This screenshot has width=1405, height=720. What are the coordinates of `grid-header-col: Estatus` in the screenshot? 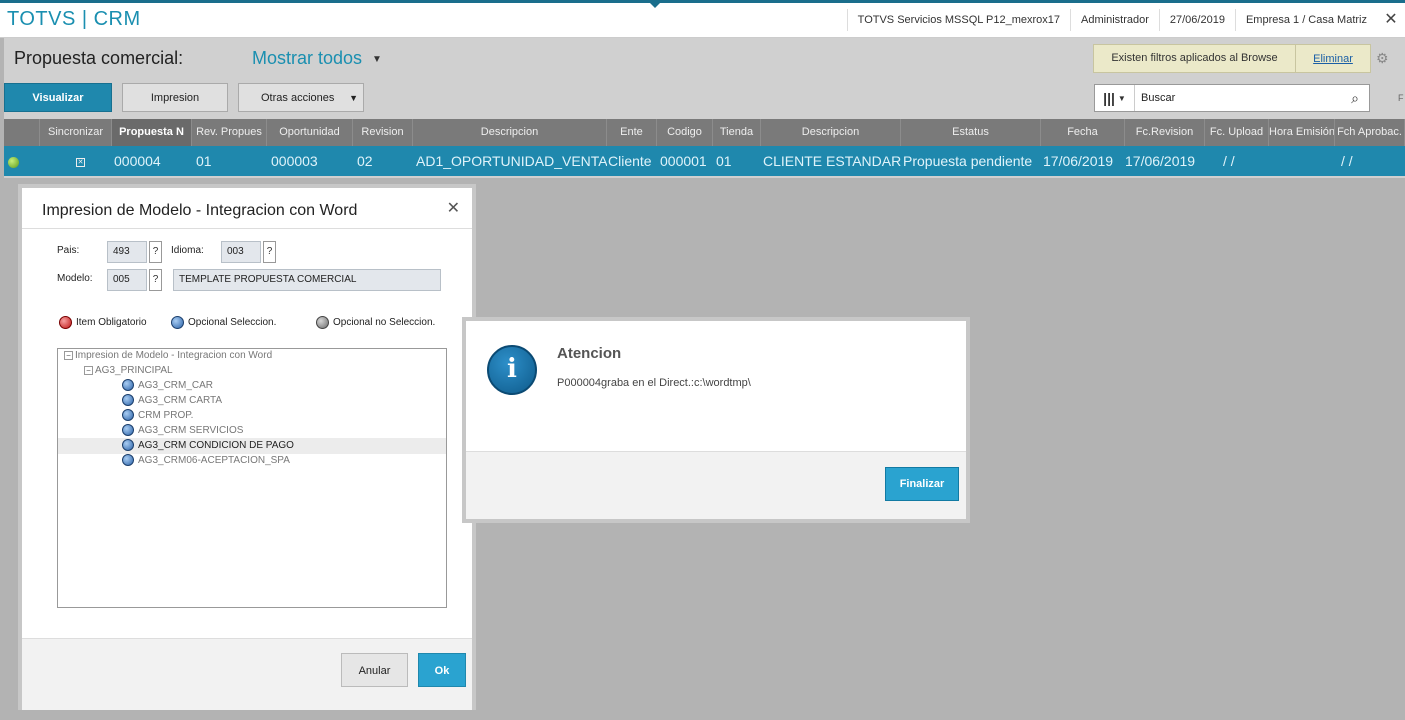 It's located at (971, 132).